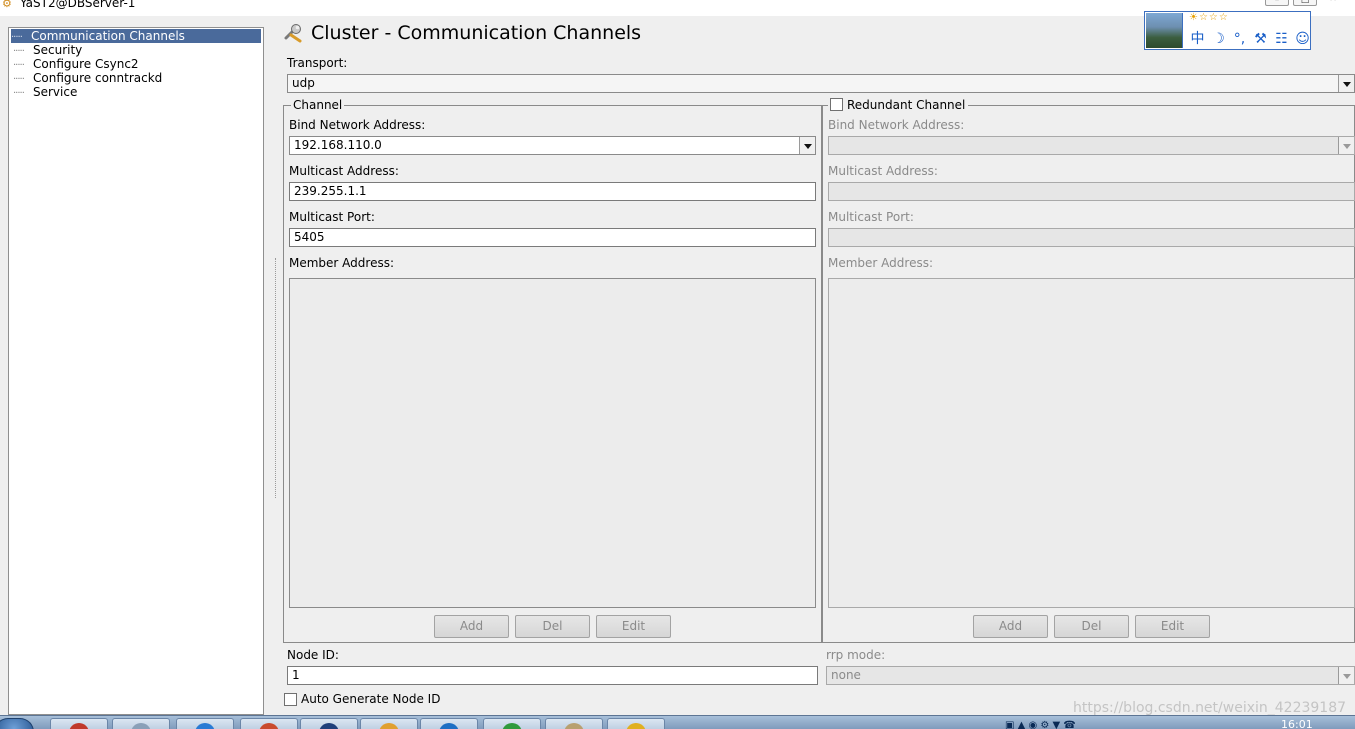  I want to click on auto-generate-node-id-checkbox, so click(290, 699).